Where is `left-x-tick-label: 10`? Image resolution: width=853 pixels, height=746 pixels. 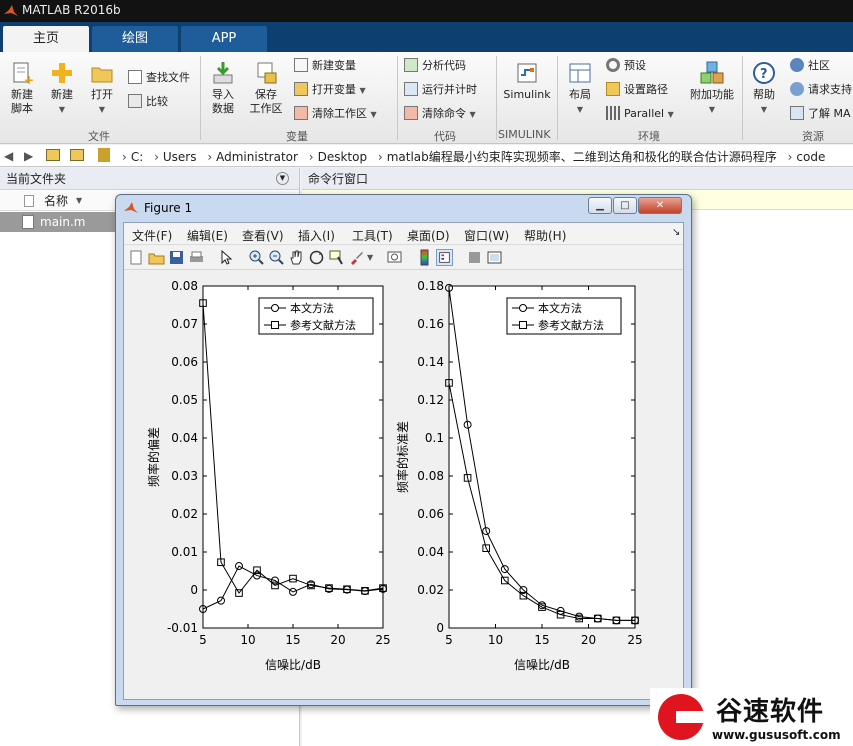
left-x-tick-label: 10 is located at coordinates (247, 640).